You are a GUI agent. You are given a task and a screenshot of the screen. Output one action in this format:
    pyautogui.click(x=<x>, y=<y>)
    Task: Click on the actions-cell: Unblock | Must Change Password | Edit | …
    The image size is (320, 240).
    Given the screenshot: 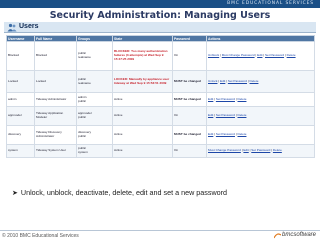 What is the action you would take?
    pyautogui.click(x=260, y=56)
    